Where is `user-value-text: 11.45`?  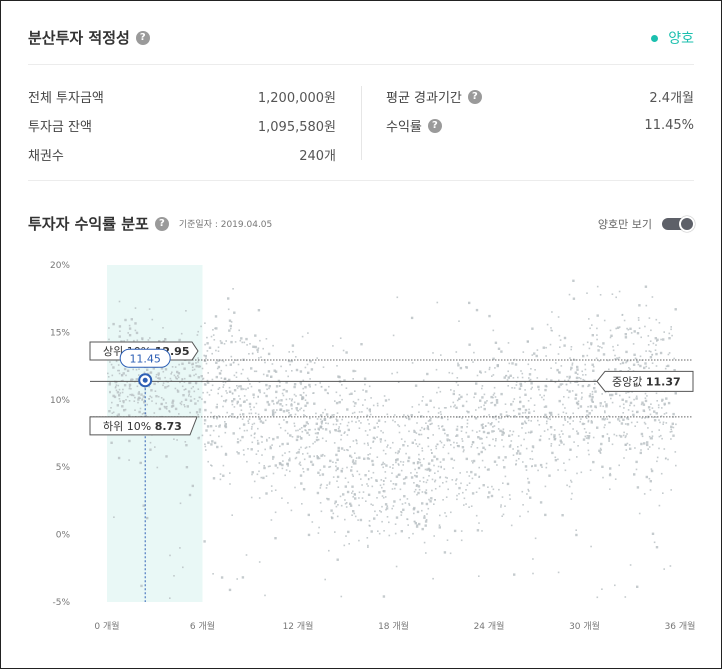 user-value-text: 11.45 is located at coordinates (145, 358).